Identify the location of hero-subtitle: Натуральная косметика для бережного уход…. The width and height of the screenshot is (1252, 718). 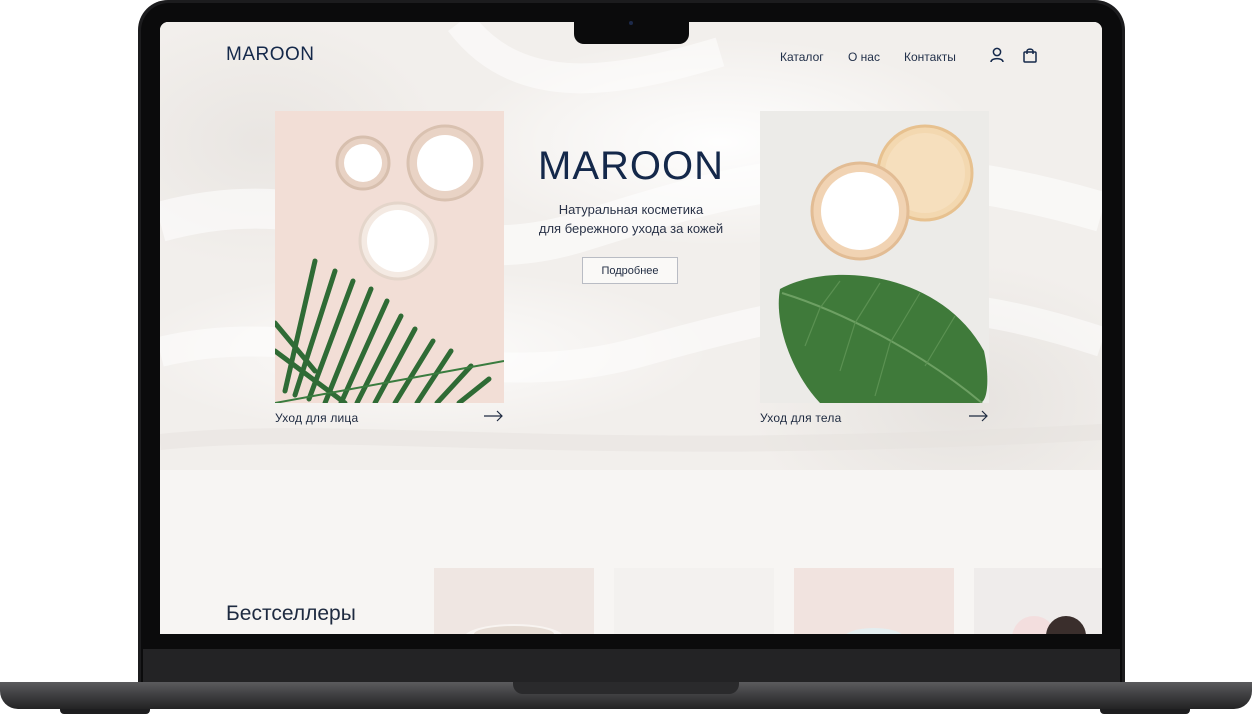
(631, 219).